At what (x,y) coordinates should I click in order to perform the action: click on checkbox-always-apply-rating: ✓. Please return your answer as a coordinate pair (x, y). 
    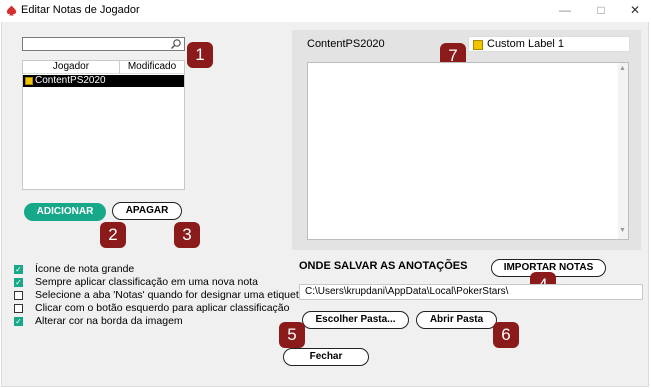
    Looking at the image, I should click on (18, 282).